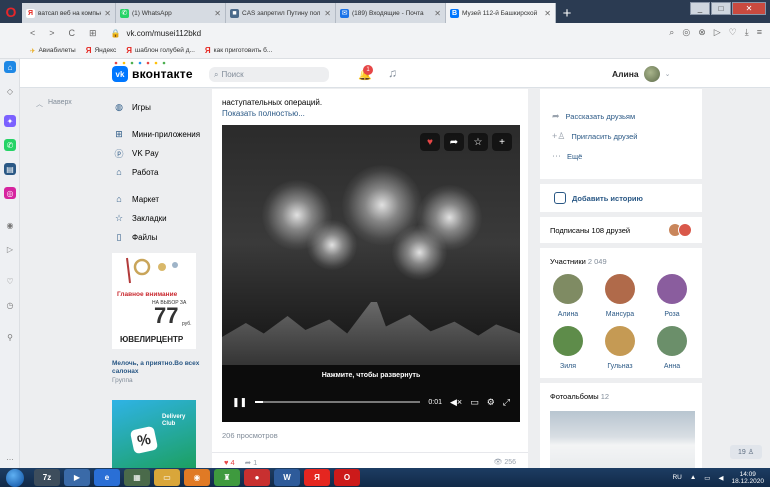 The image size is (770, 487). I want to click on network-icon: ▭, so click(707, 478).